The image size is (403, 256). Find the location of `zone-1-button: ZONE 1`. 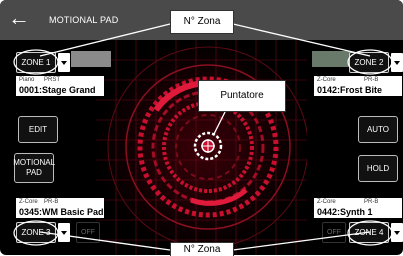

zone-1-button: ZONE 1 is located at coordinates (36, 62).